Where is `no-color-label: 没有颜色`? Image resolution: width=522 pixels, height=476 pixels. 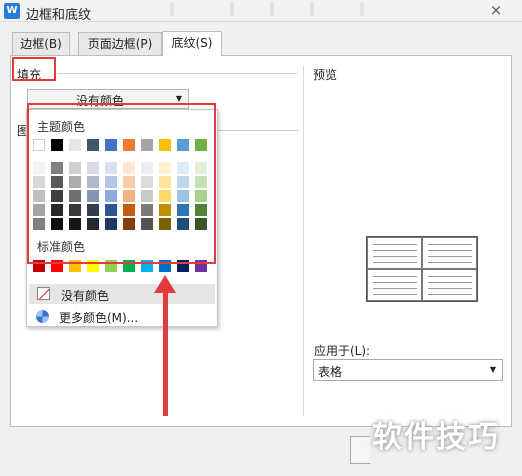 no-color-label: 没有颜色 is located at coordinates (85, 296).